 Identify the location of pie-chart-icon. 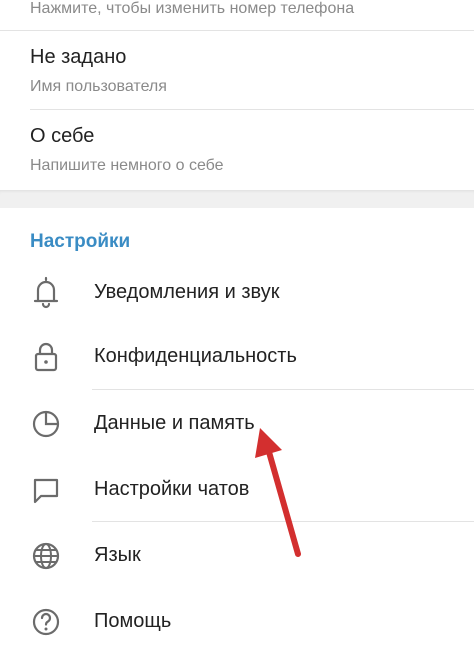
(46, 424).